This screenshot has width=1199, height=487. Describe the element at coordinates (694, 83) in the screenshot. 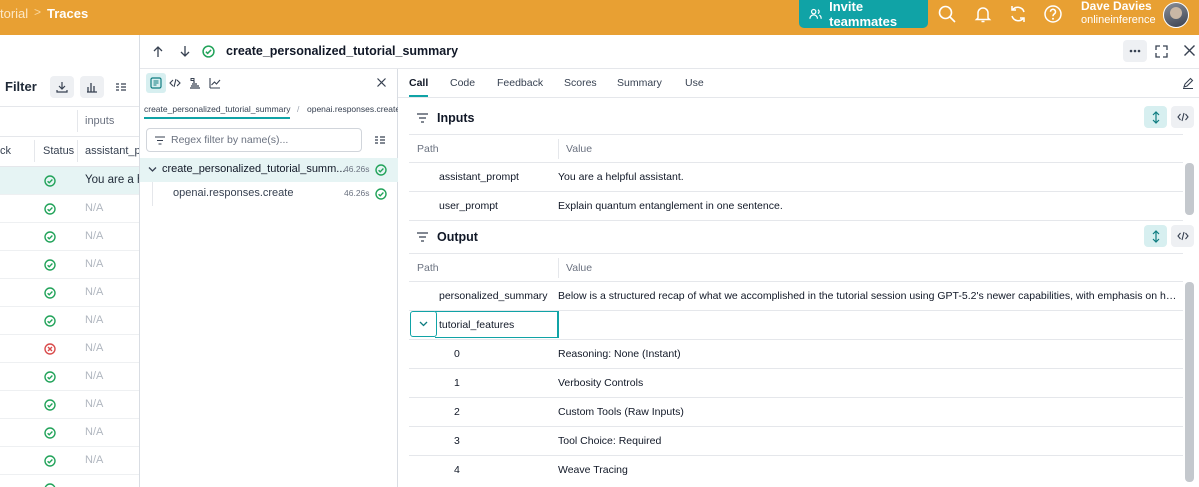

I see `tab-use: Use` at that location.